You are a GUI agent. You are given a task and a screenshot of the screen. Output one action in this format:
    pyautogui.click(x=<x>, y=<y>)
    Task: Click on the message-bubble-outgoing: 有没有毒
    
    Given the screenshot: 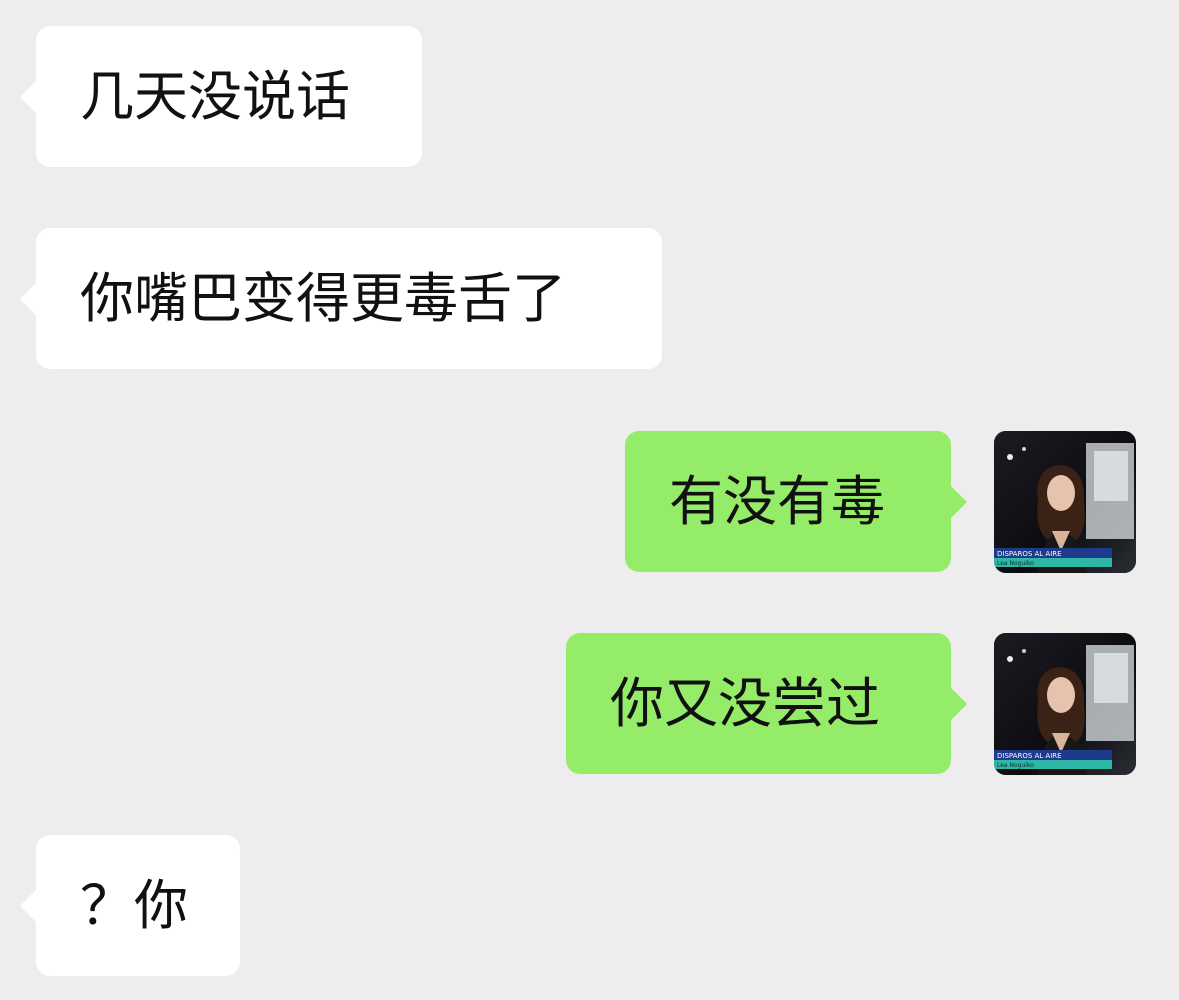 What is the action you would take?
    pyautogui.click(x=796, y=501)
    